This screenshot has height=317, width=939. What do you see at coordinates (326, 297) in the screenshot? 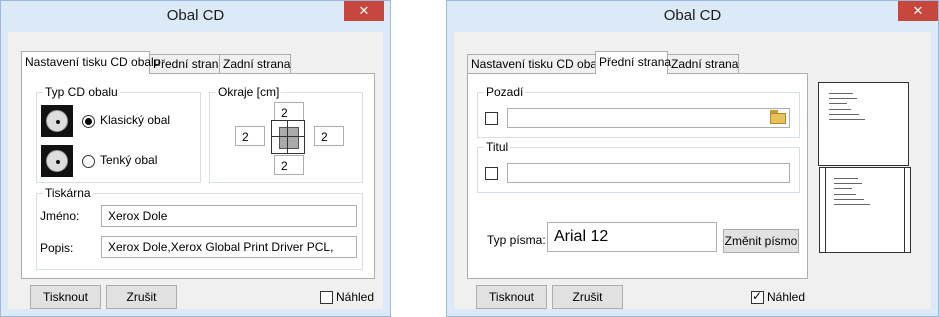
I see `preview-checkbox` at bounding box center [326, 297].